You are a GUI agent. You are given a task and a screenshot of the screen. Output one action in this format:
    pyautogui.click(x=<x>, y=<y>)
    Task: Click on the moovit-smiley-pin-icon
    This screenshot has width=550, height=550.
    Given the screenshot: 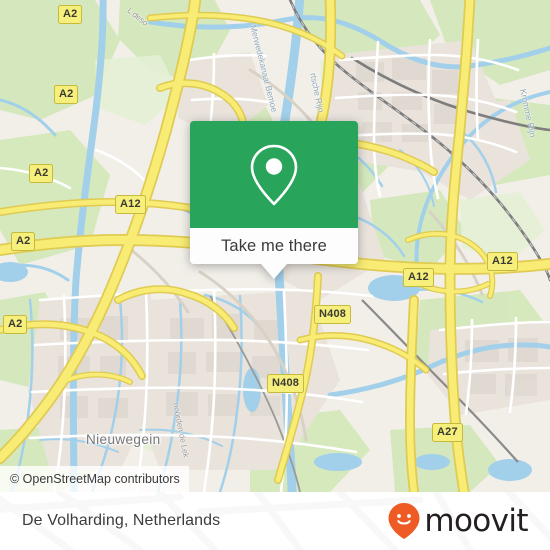 What is the action you would take?
    pyautogui.click(x=404, y=521)
    